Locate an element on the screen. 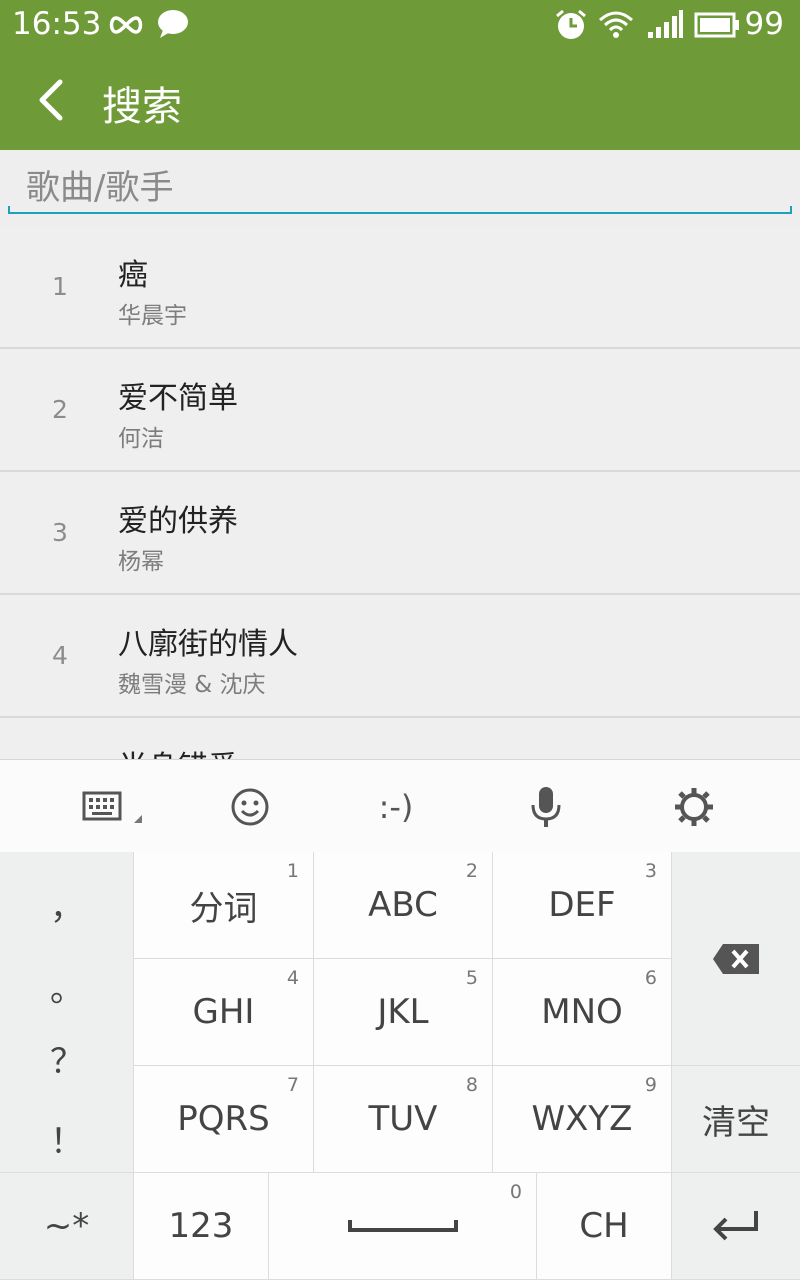  key-7-digit: 7 is located at coordinates (292, 1085).